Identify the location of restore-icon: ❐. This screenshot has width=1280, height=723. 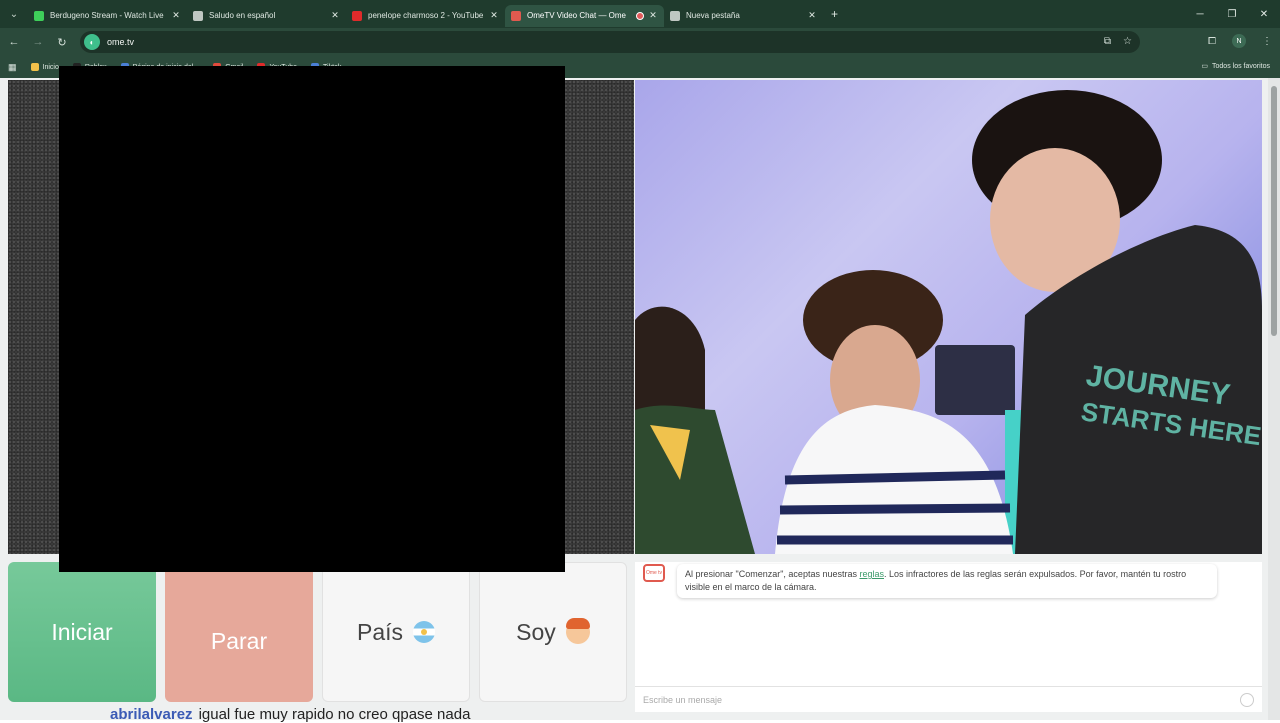
(1232, 14).